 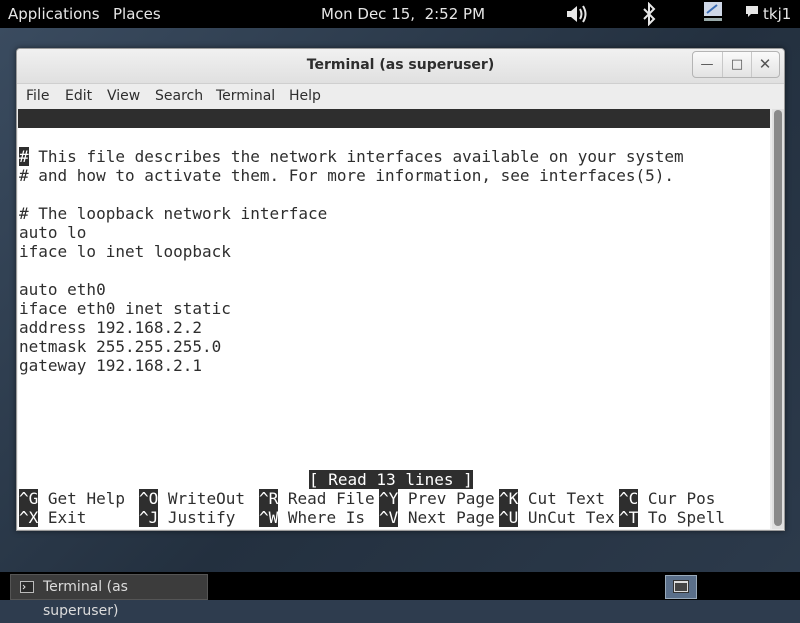 What do you see at coordinates (125, 251) in the screenshot?
I see `file-line: iface lo inet loopback` at bounding box center [125, 251].